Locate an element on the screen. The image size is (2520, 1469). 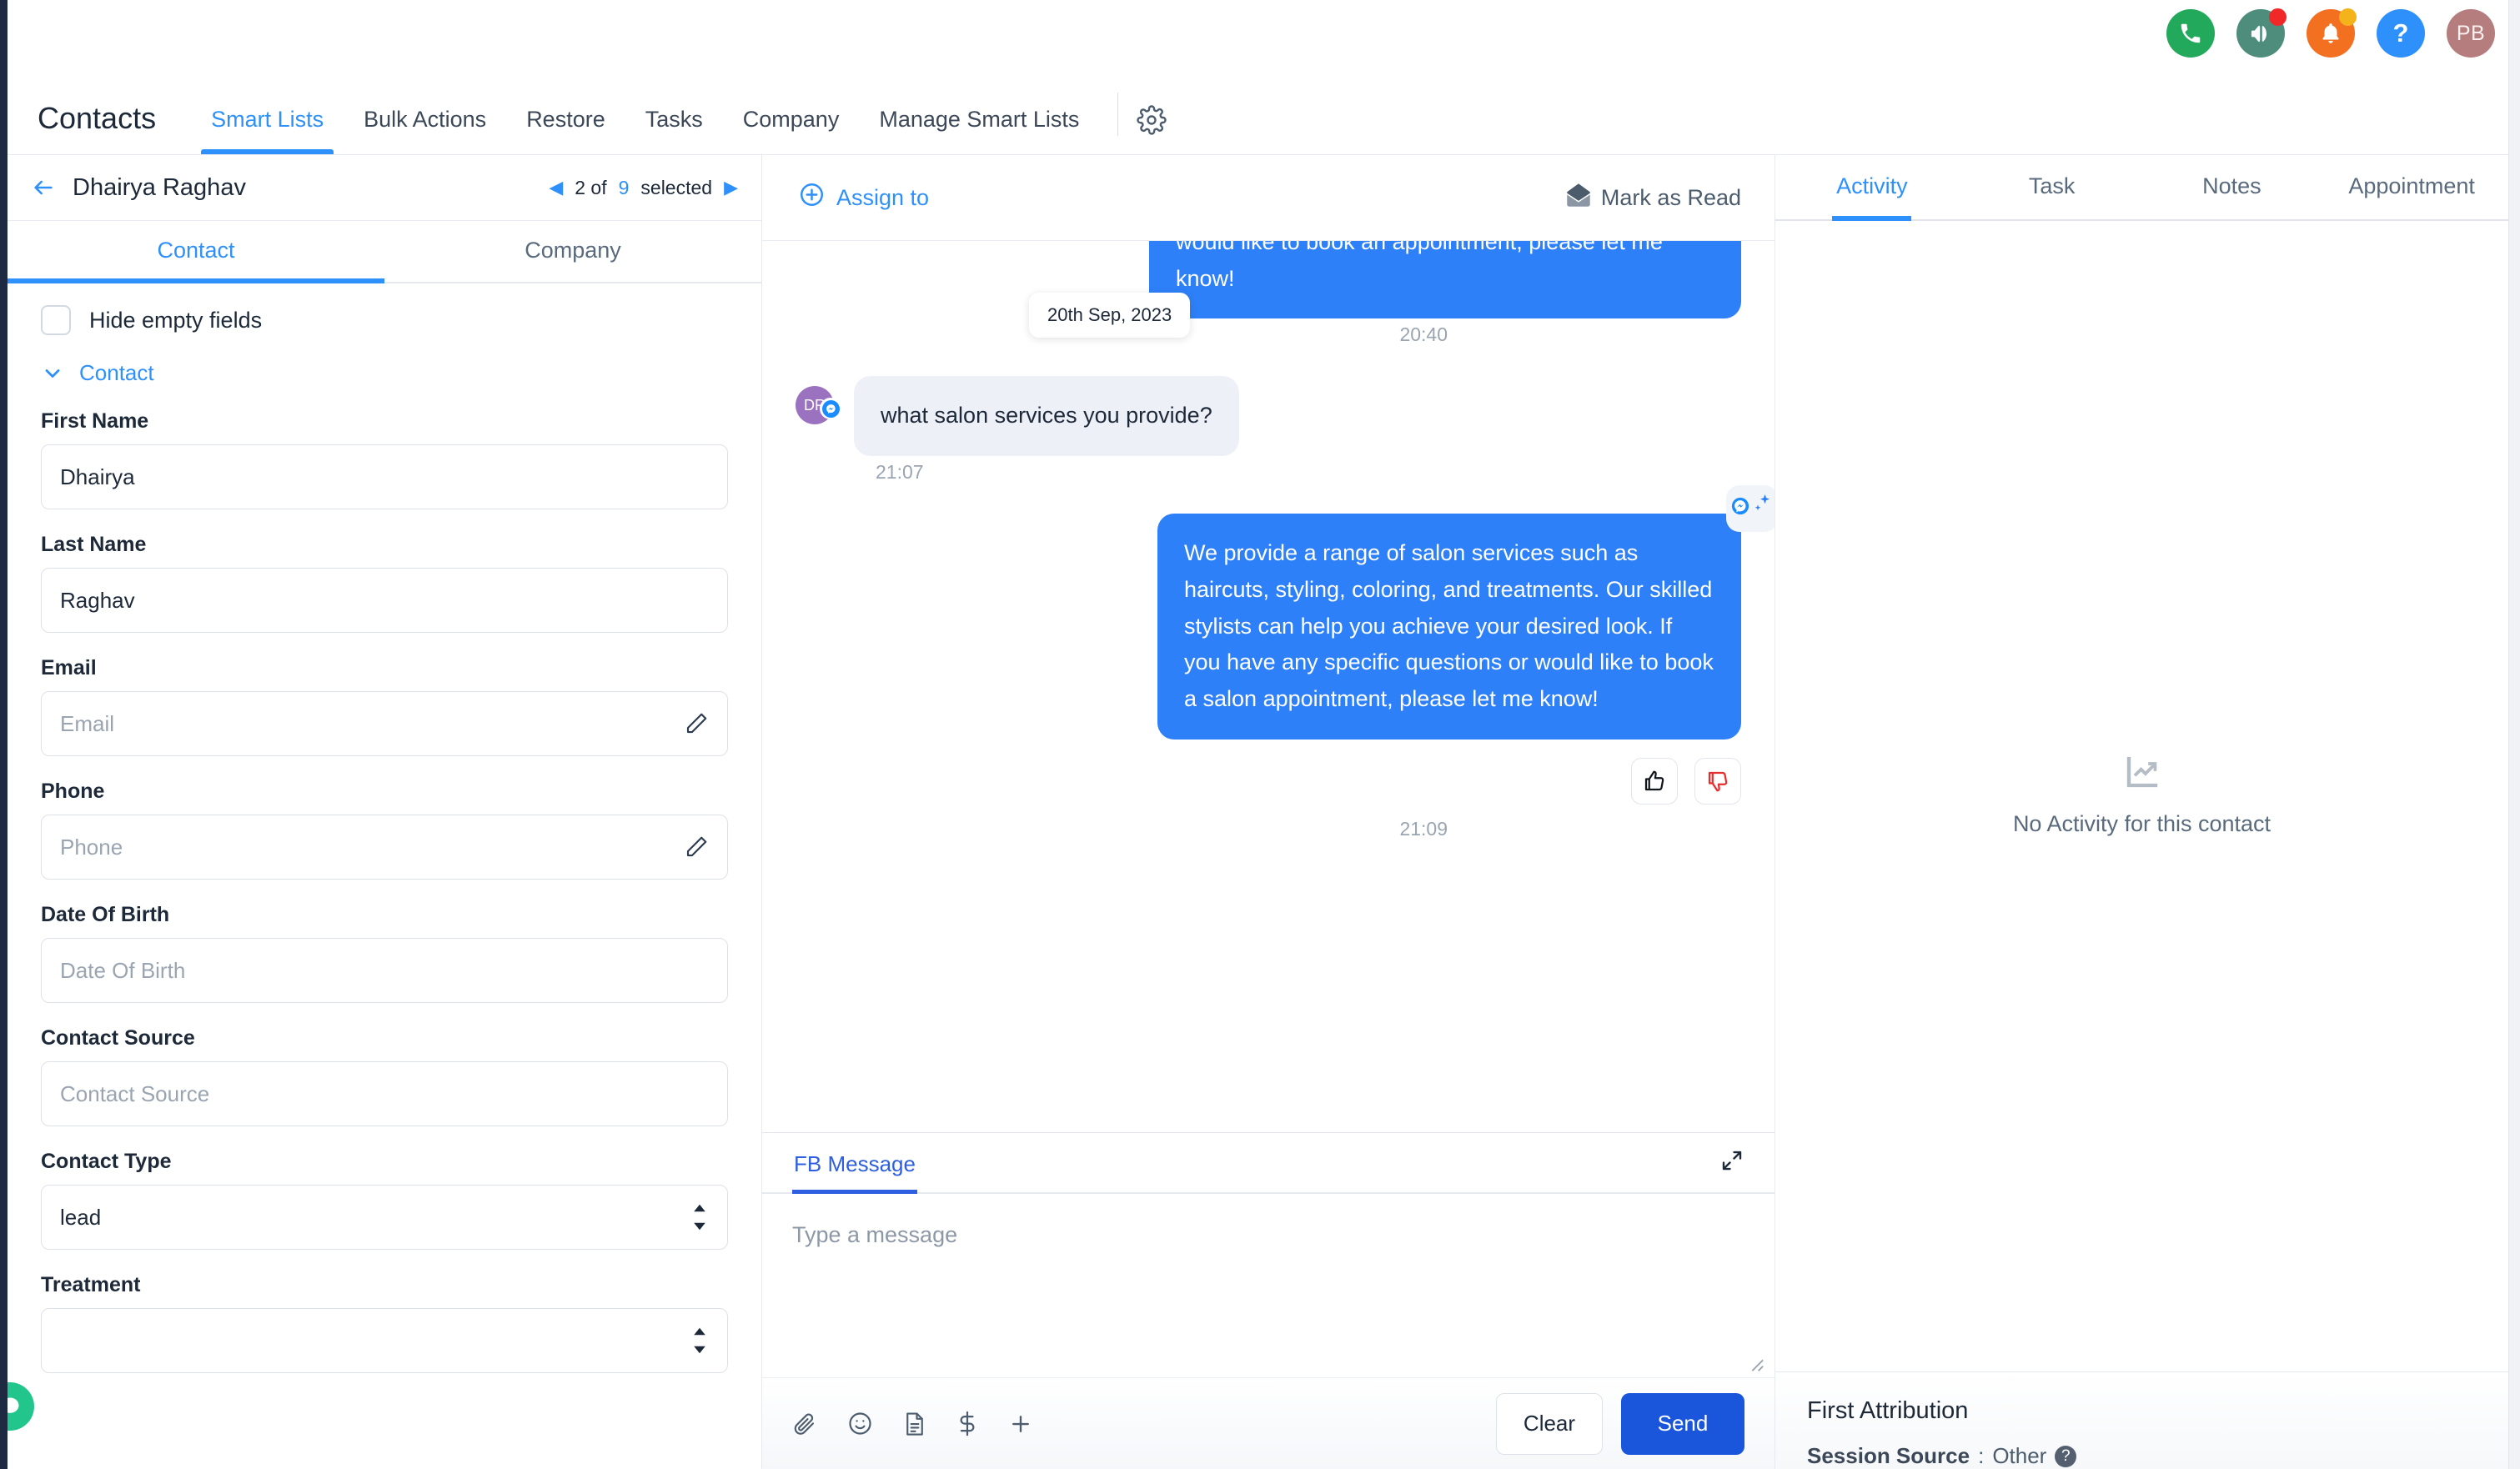
nav-divider is located at coordinates (1118, 115).